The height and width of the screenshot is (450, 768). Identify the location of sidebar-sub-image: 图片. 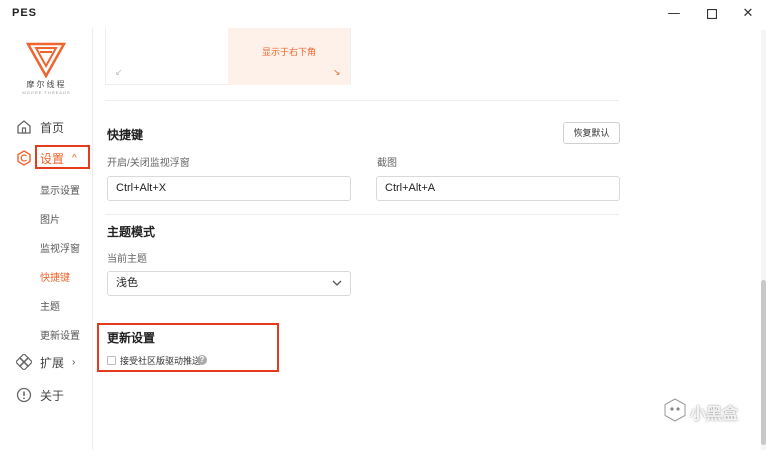
(50, 218).